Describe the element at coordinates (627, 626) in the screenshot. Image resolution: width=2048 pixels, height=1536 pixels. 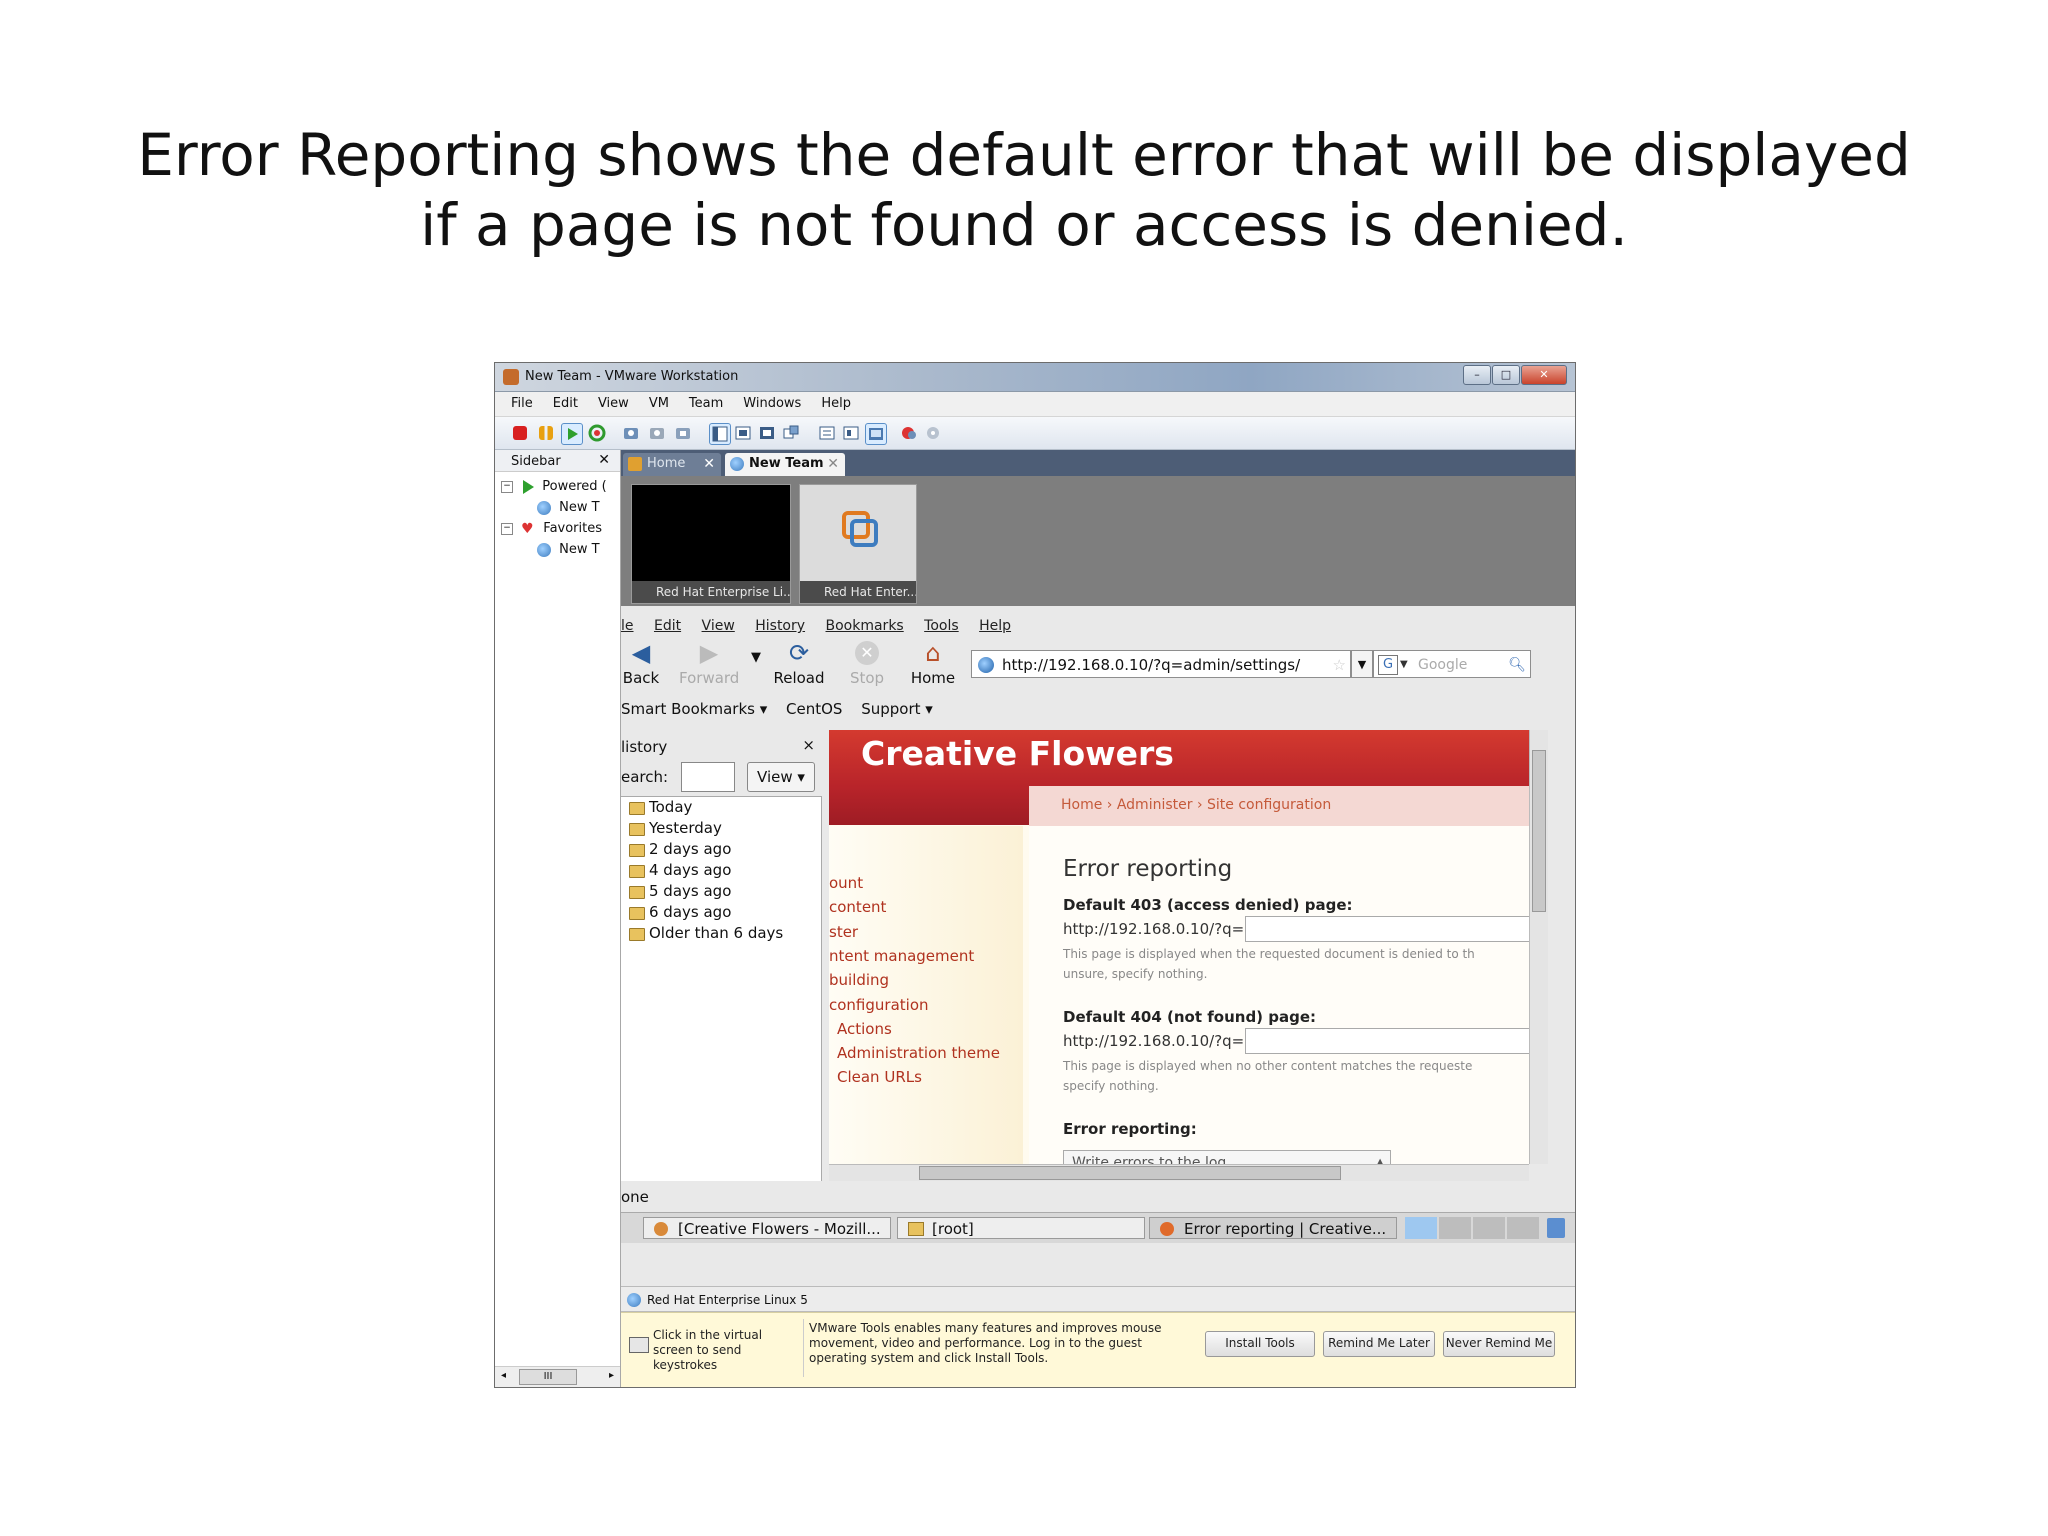
I see `ff-menu-file: le` at that location.